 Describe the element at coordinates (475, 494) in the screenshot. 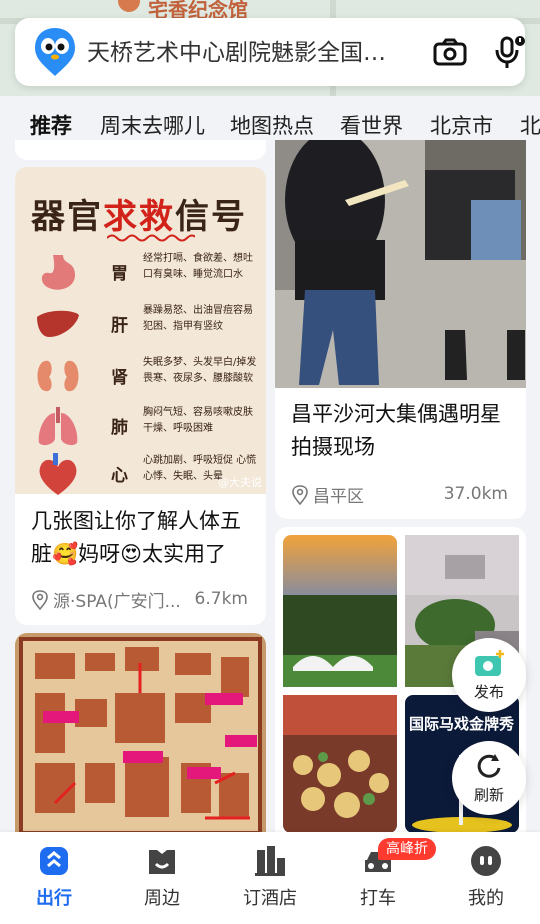

I see `card-distance: 37.0km` at that location.